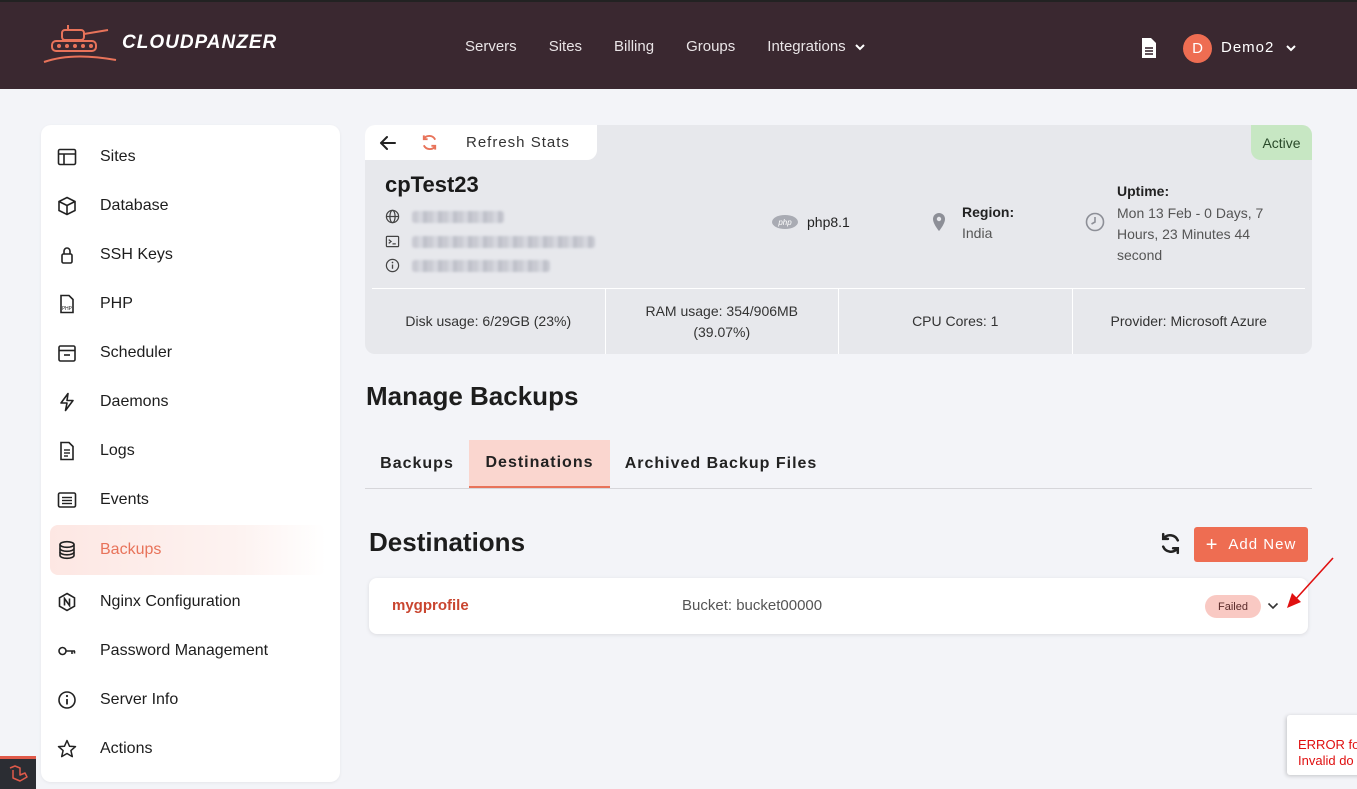  What do you see at coordinates (828, 222) in the screenshot?
I see `php-version-label: php8.1` at bounding box center [828, 222].